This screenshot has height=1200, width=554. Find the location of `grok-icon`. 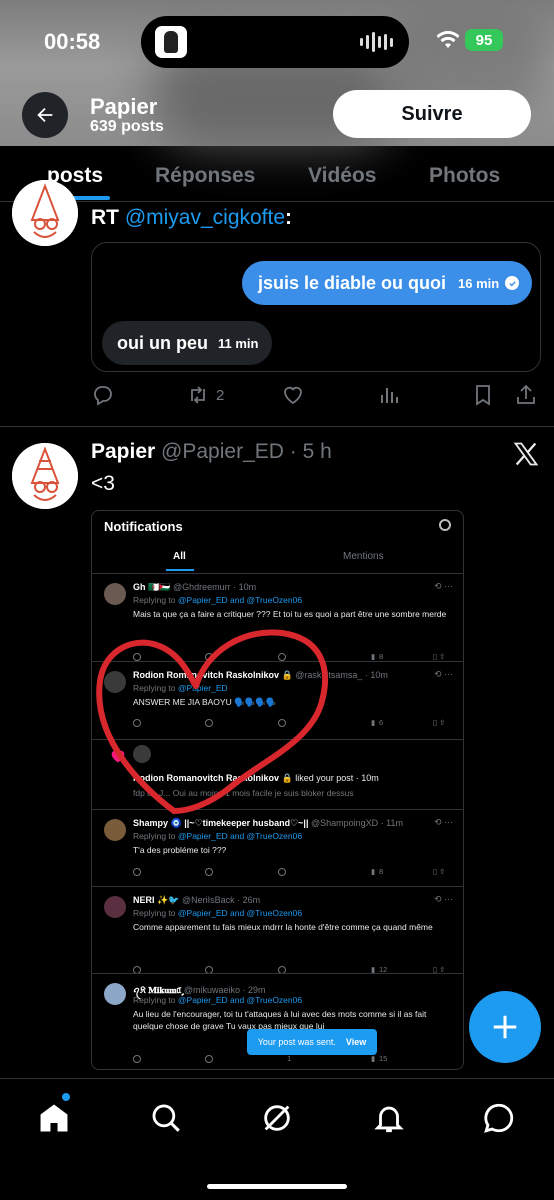

grok-icon is located at coordinates (277, 1118).